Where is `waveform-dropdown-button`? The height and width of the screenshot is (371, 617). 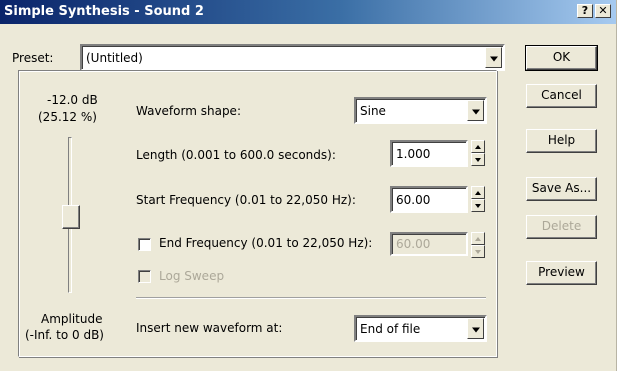
waveform-dropdown-button is located at coordinates (475, 110).